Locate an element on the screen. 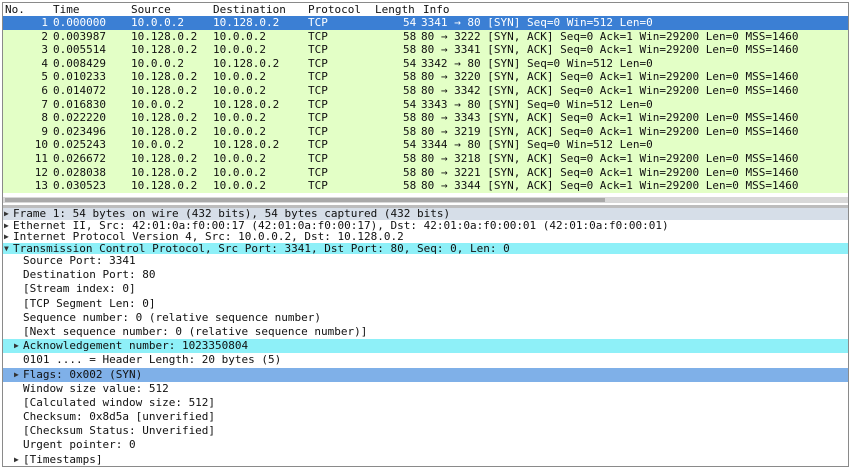  packet-no: 3 is located at coordinates (25, 50).